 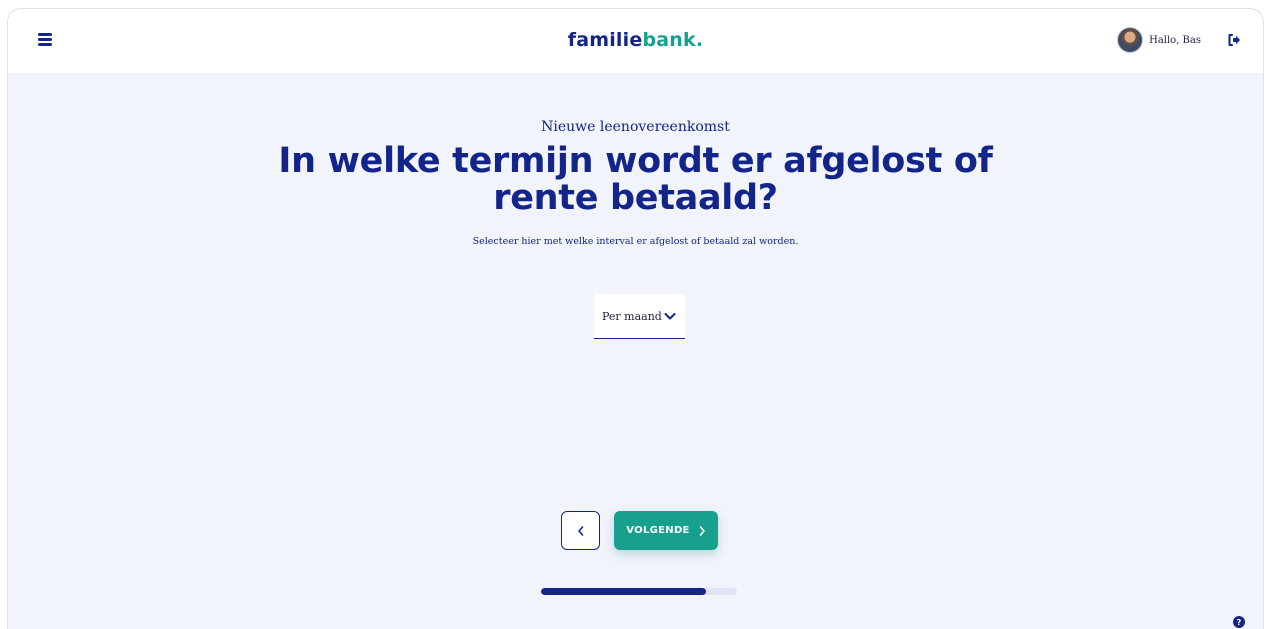 I want to click on logo: familiebank., so click(x=635, y=40).